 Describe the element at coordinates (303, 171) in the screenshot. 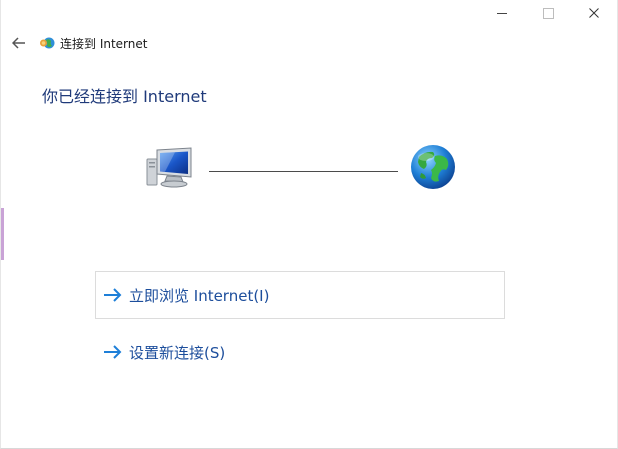

I see `connection-line` at that location.